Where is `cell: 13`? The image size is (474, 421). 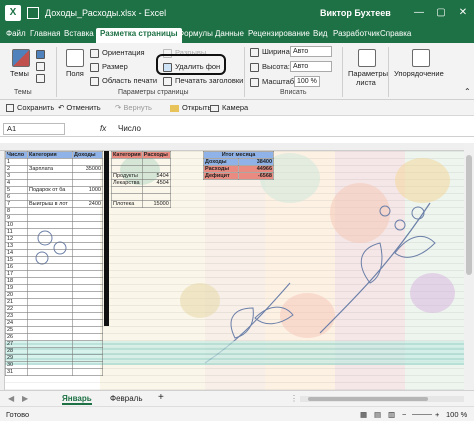 cell: 13 is located at coordinates (16, 246).